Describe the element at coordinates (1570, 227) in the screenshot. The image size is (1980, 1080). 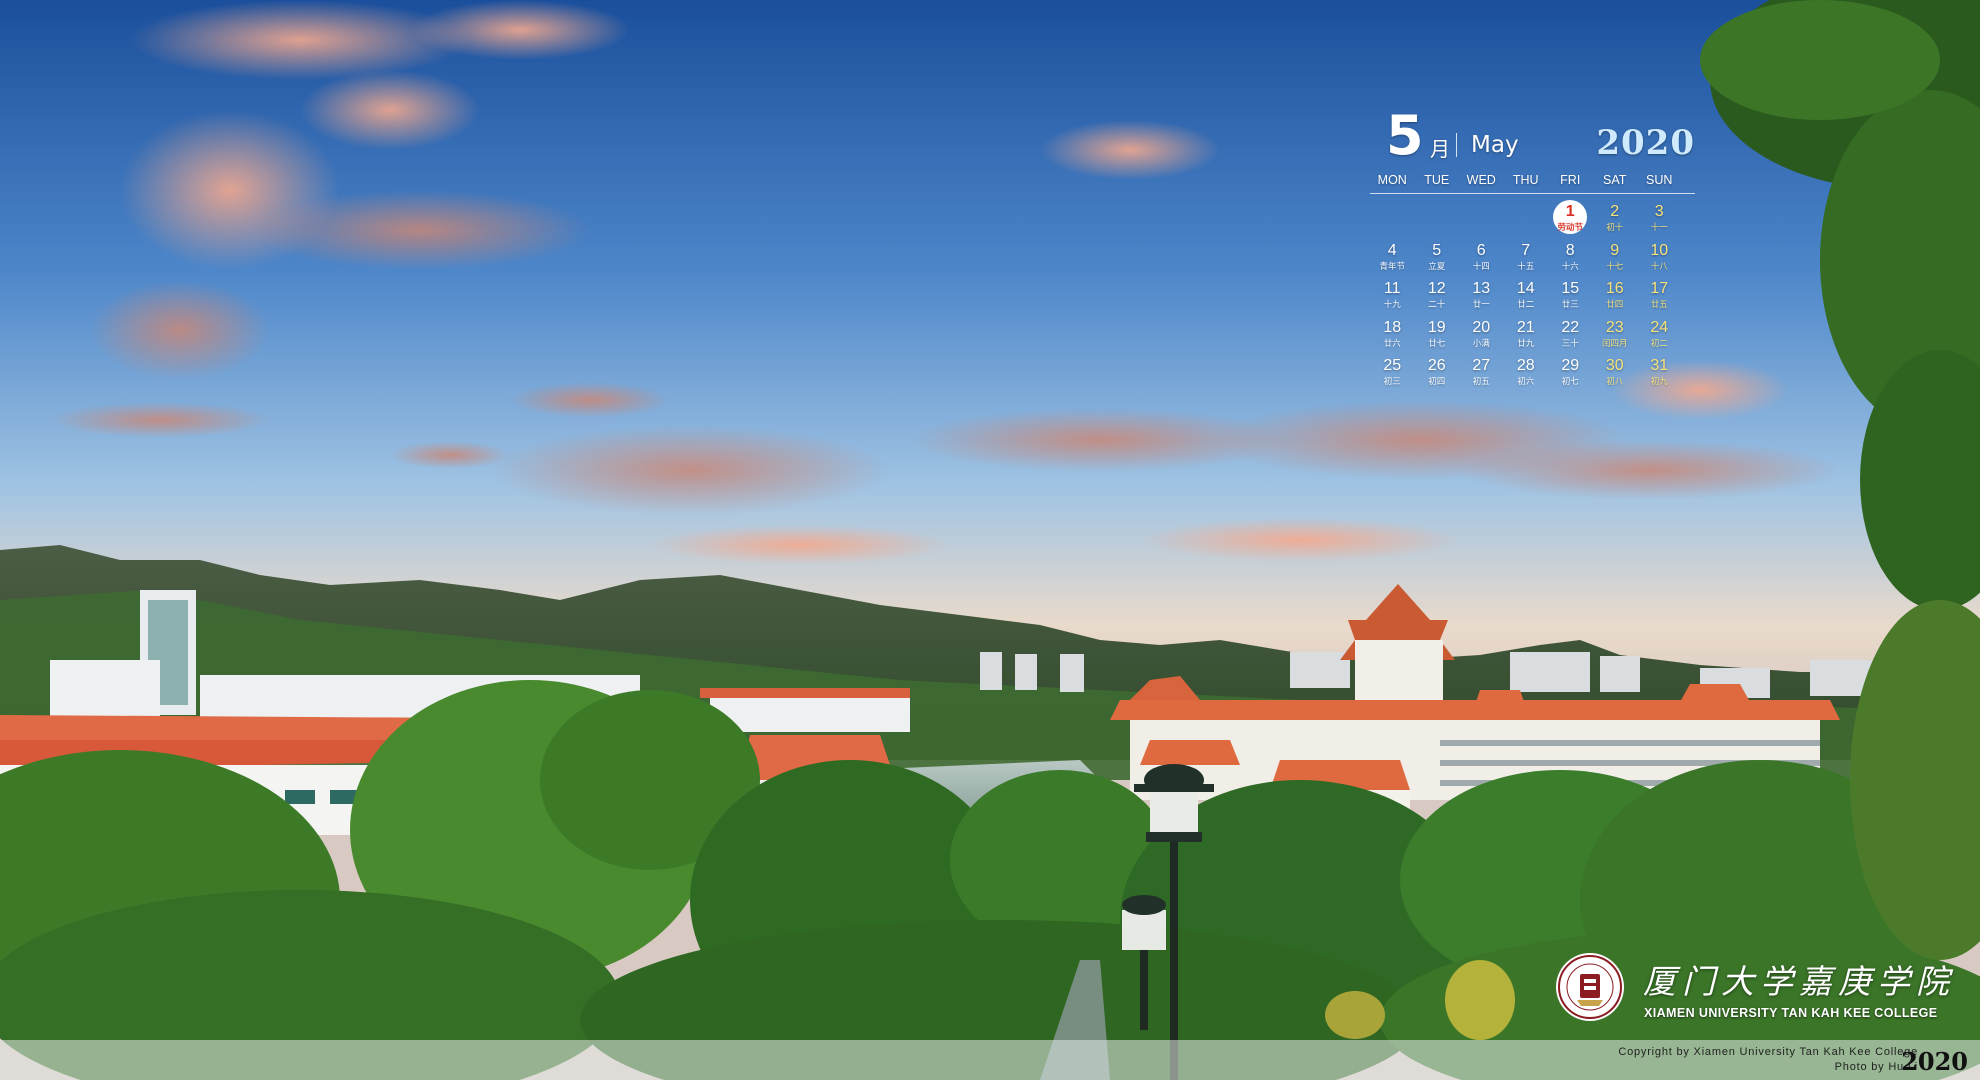
I see `lunar-date-label: 劳动节` at that location.